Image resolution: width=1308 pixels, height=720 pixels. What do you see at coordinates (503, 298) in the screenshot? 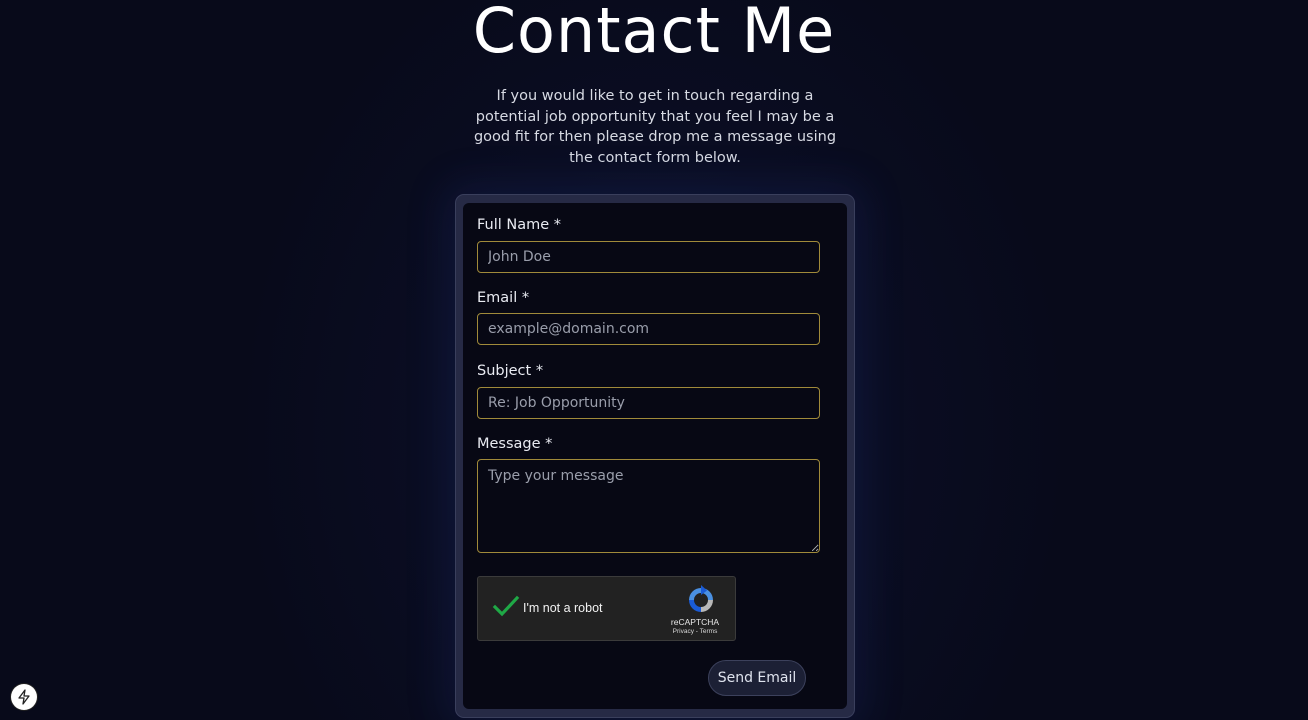
I see `email-label: Email *` at bounding box center [503, 298].